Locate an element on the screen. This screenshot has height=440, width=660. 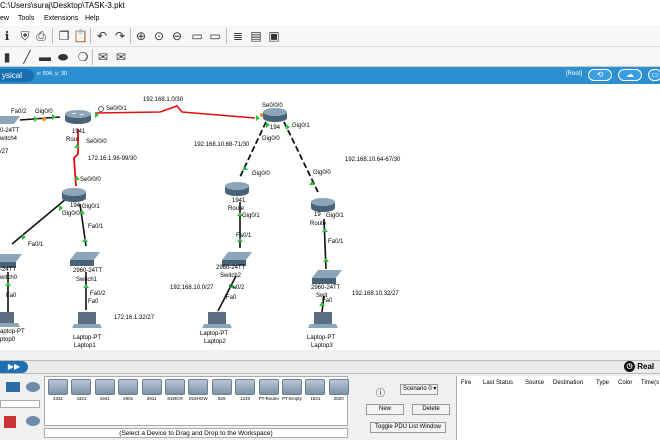
line-icon: ╱ is located at coordinates (27, 57).